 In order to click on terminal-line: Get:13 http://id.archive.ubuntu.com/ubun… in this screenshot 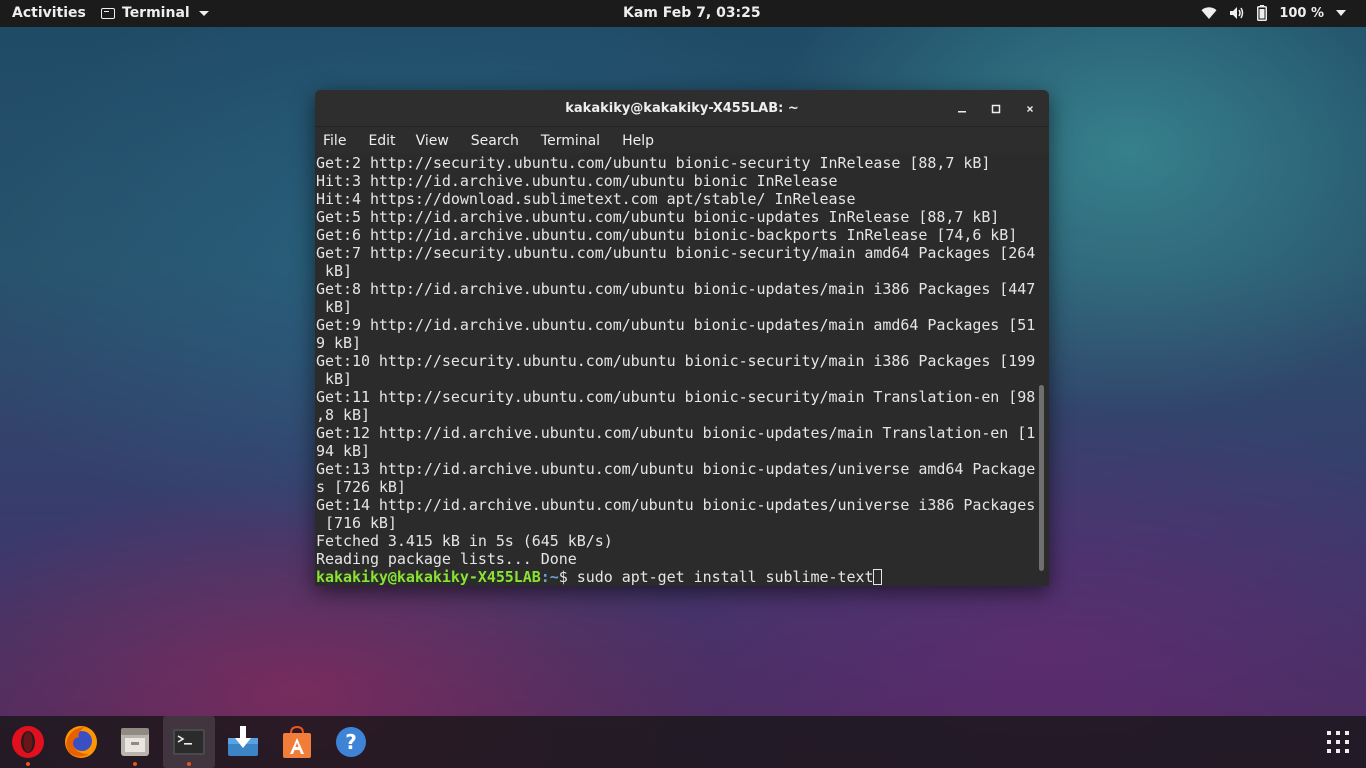, I will do `click(676, 469)`.